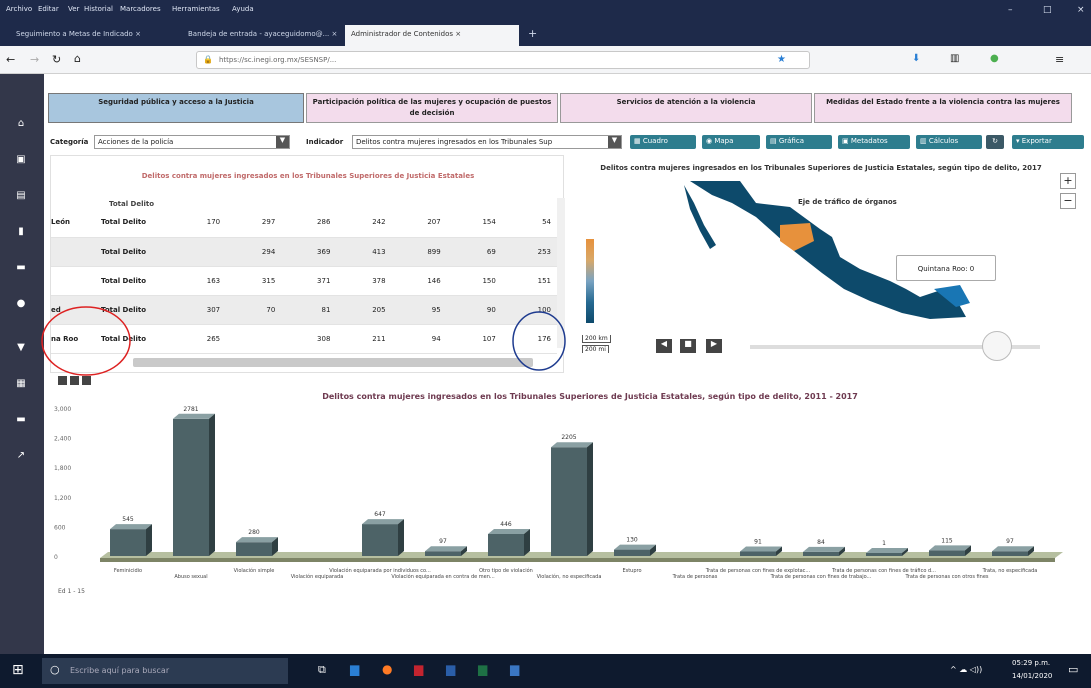 This screenshot has width=1091, height=688. What do you see at coordinates (1073, 669) in the screenshot?
I see `notifications-icon: ▭` at bounding box center [1073, 669].